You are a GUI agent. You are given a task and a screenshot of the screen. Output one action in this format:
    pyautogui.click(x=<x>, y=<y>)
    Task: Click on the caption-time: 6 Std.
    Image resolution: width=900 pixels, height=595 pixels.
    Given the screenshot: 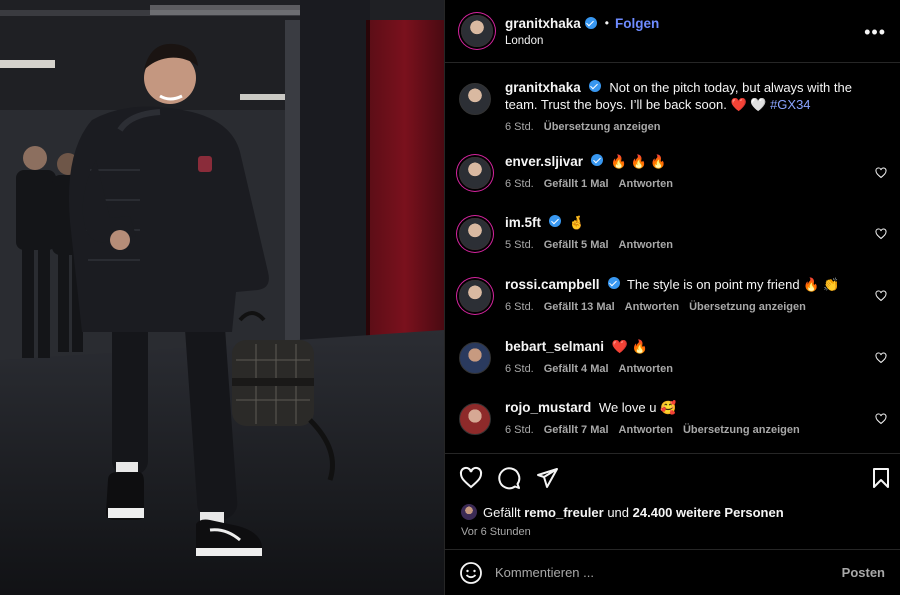 What is the action you would take?
    pyautogui.click(x=519, y=127)
    